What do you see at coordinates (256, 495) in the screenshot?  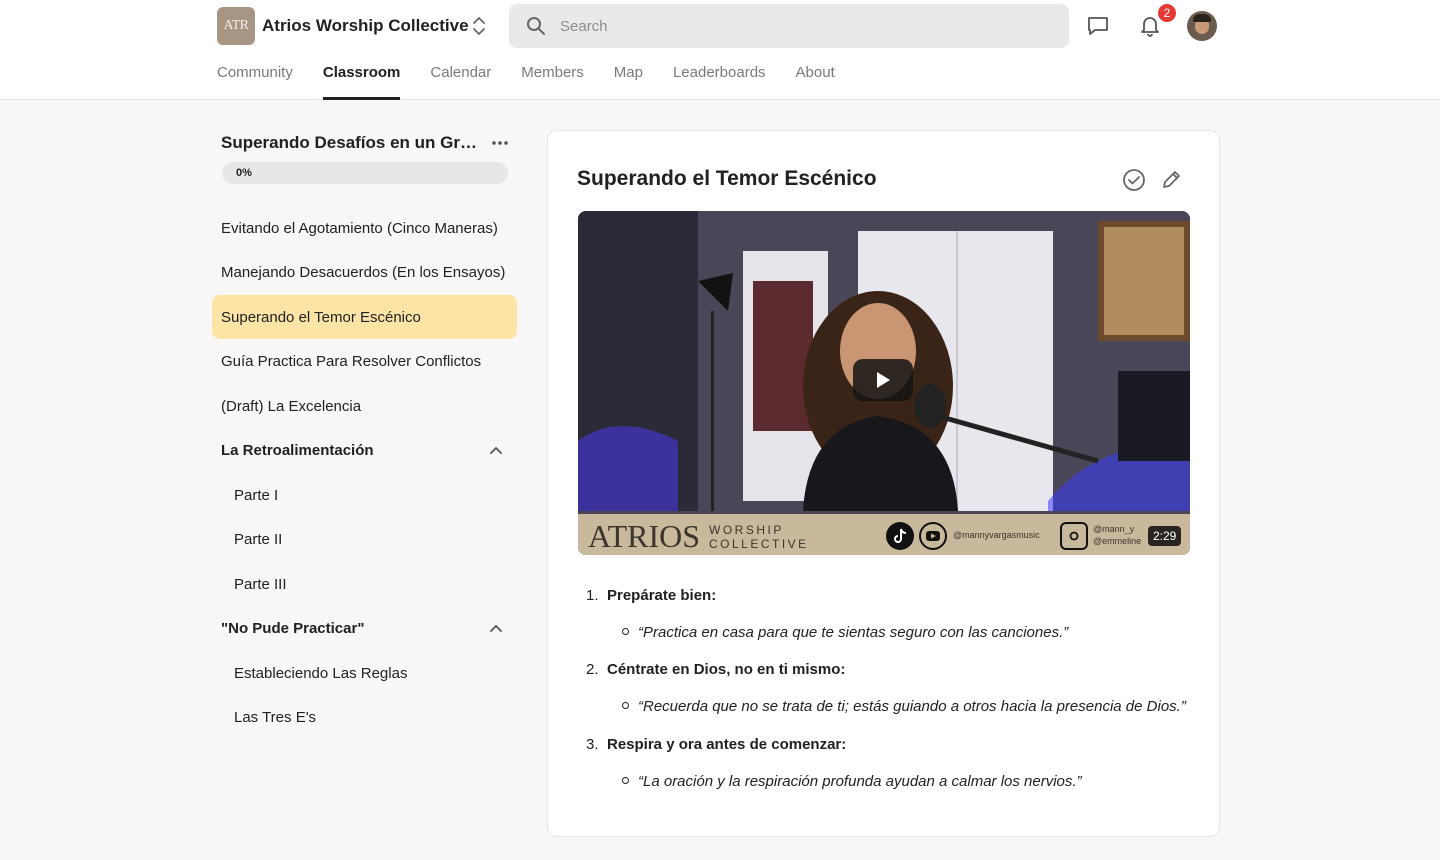 I see `lesson-label: Parte I` at bounding box center [256, 495].